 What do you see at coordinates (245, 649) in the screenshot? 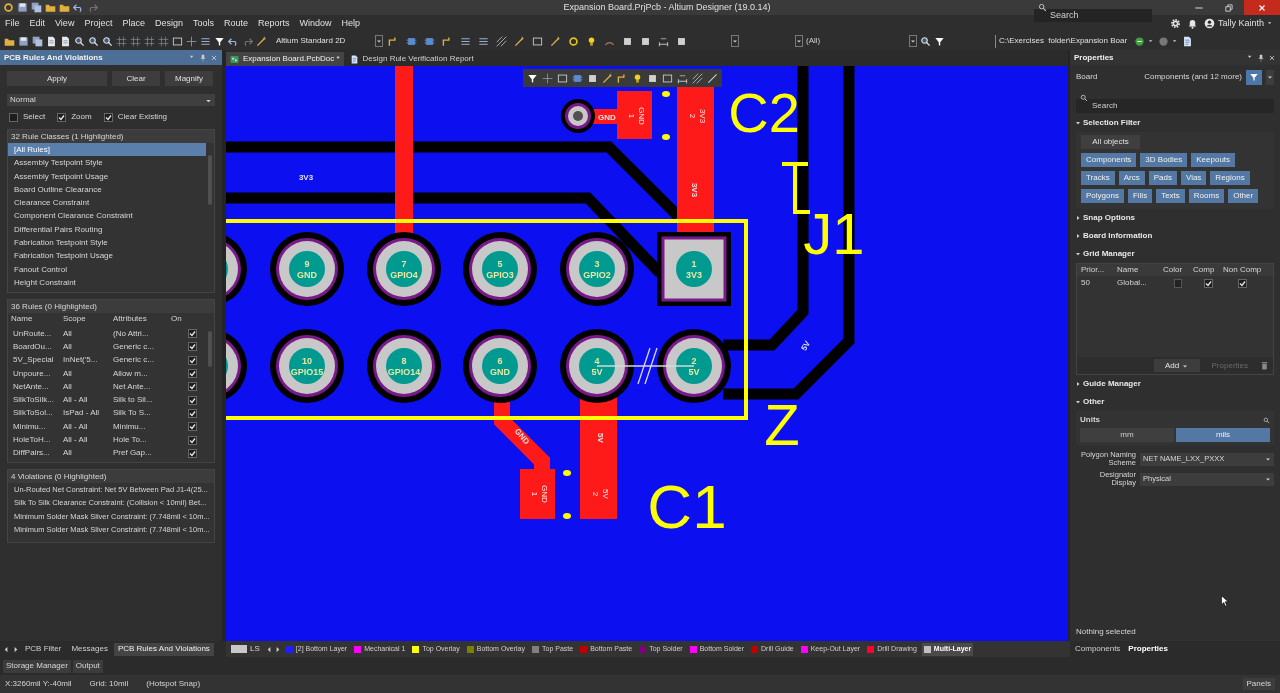
I see `layer-set-button: LS` at bounding box center [245, 649].